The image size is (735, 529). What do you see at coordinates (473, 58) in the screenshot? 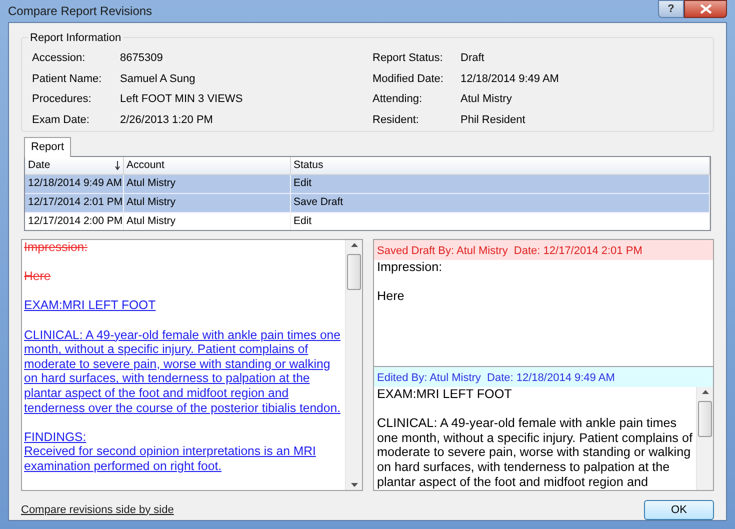
I see `field-value: Draft` at bounding box center [473, 58].